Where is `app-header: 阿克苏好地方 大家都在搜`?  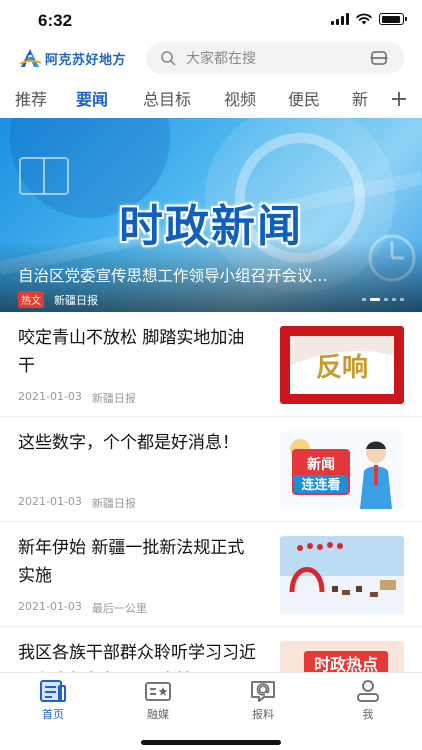 app-header: 阿克苏好地方 大家都在搜 is located at coordinates (211, 59).